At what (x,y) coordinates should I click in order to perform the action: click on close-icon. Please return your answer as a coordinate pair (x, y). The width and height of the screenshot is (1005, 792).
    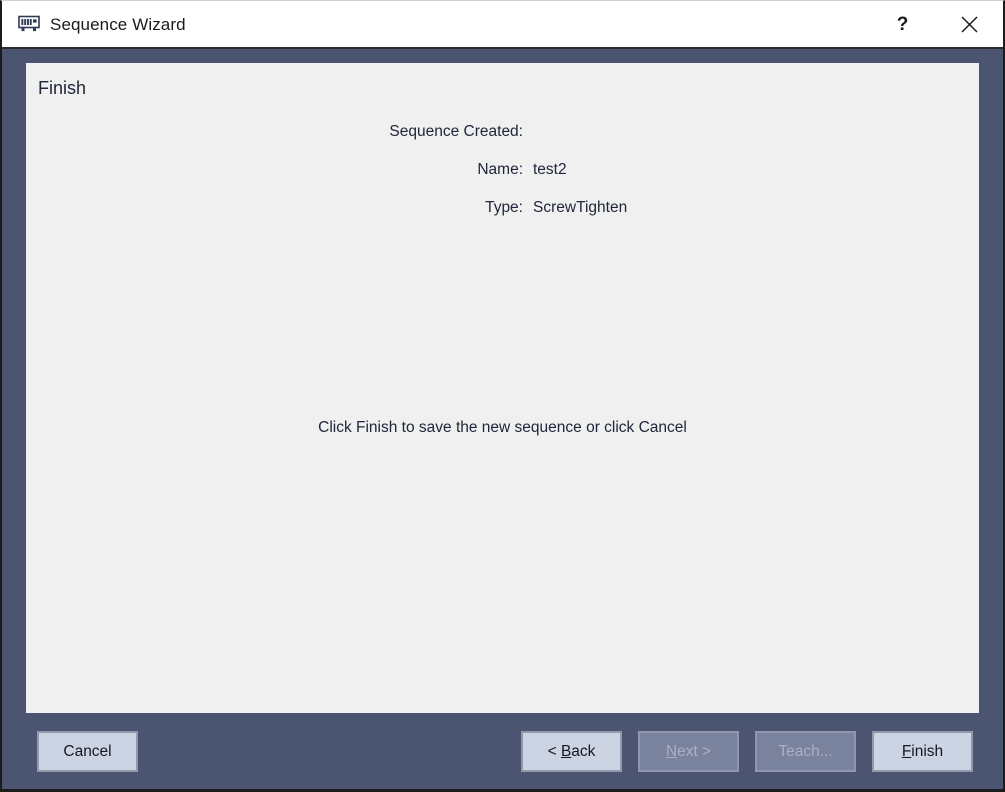
    Looking at the image, I should click on (969, 24).